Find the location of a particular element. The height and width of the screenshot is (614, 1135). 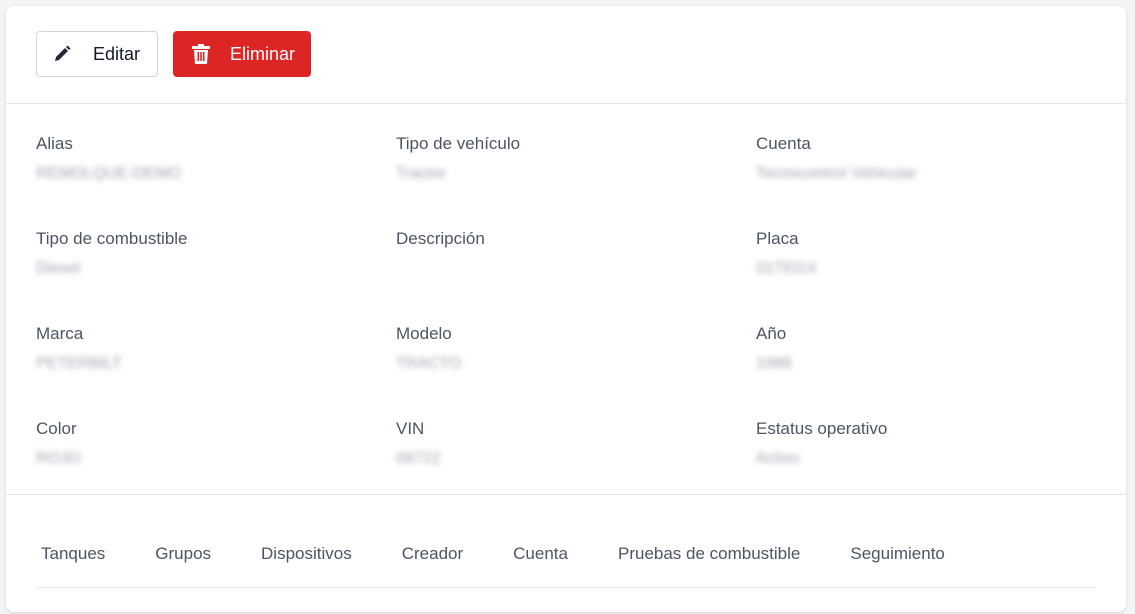

field-value: 1988 is located at coordinates (774, 363).